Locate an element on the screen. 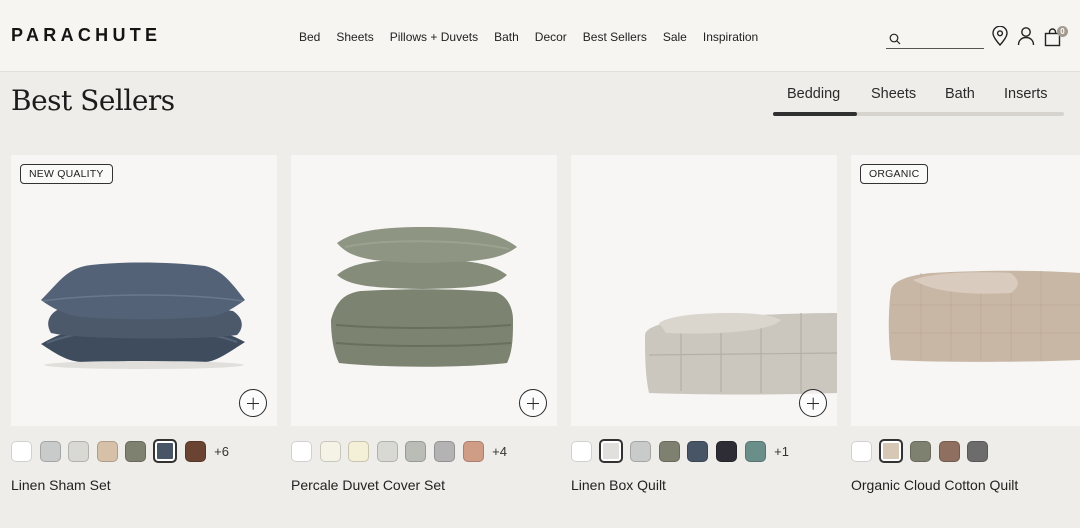 Image resolution: width=1080 pixels, height=528 pixels. brand-logo: PARACHUTE is located at coordinates (86, 35).